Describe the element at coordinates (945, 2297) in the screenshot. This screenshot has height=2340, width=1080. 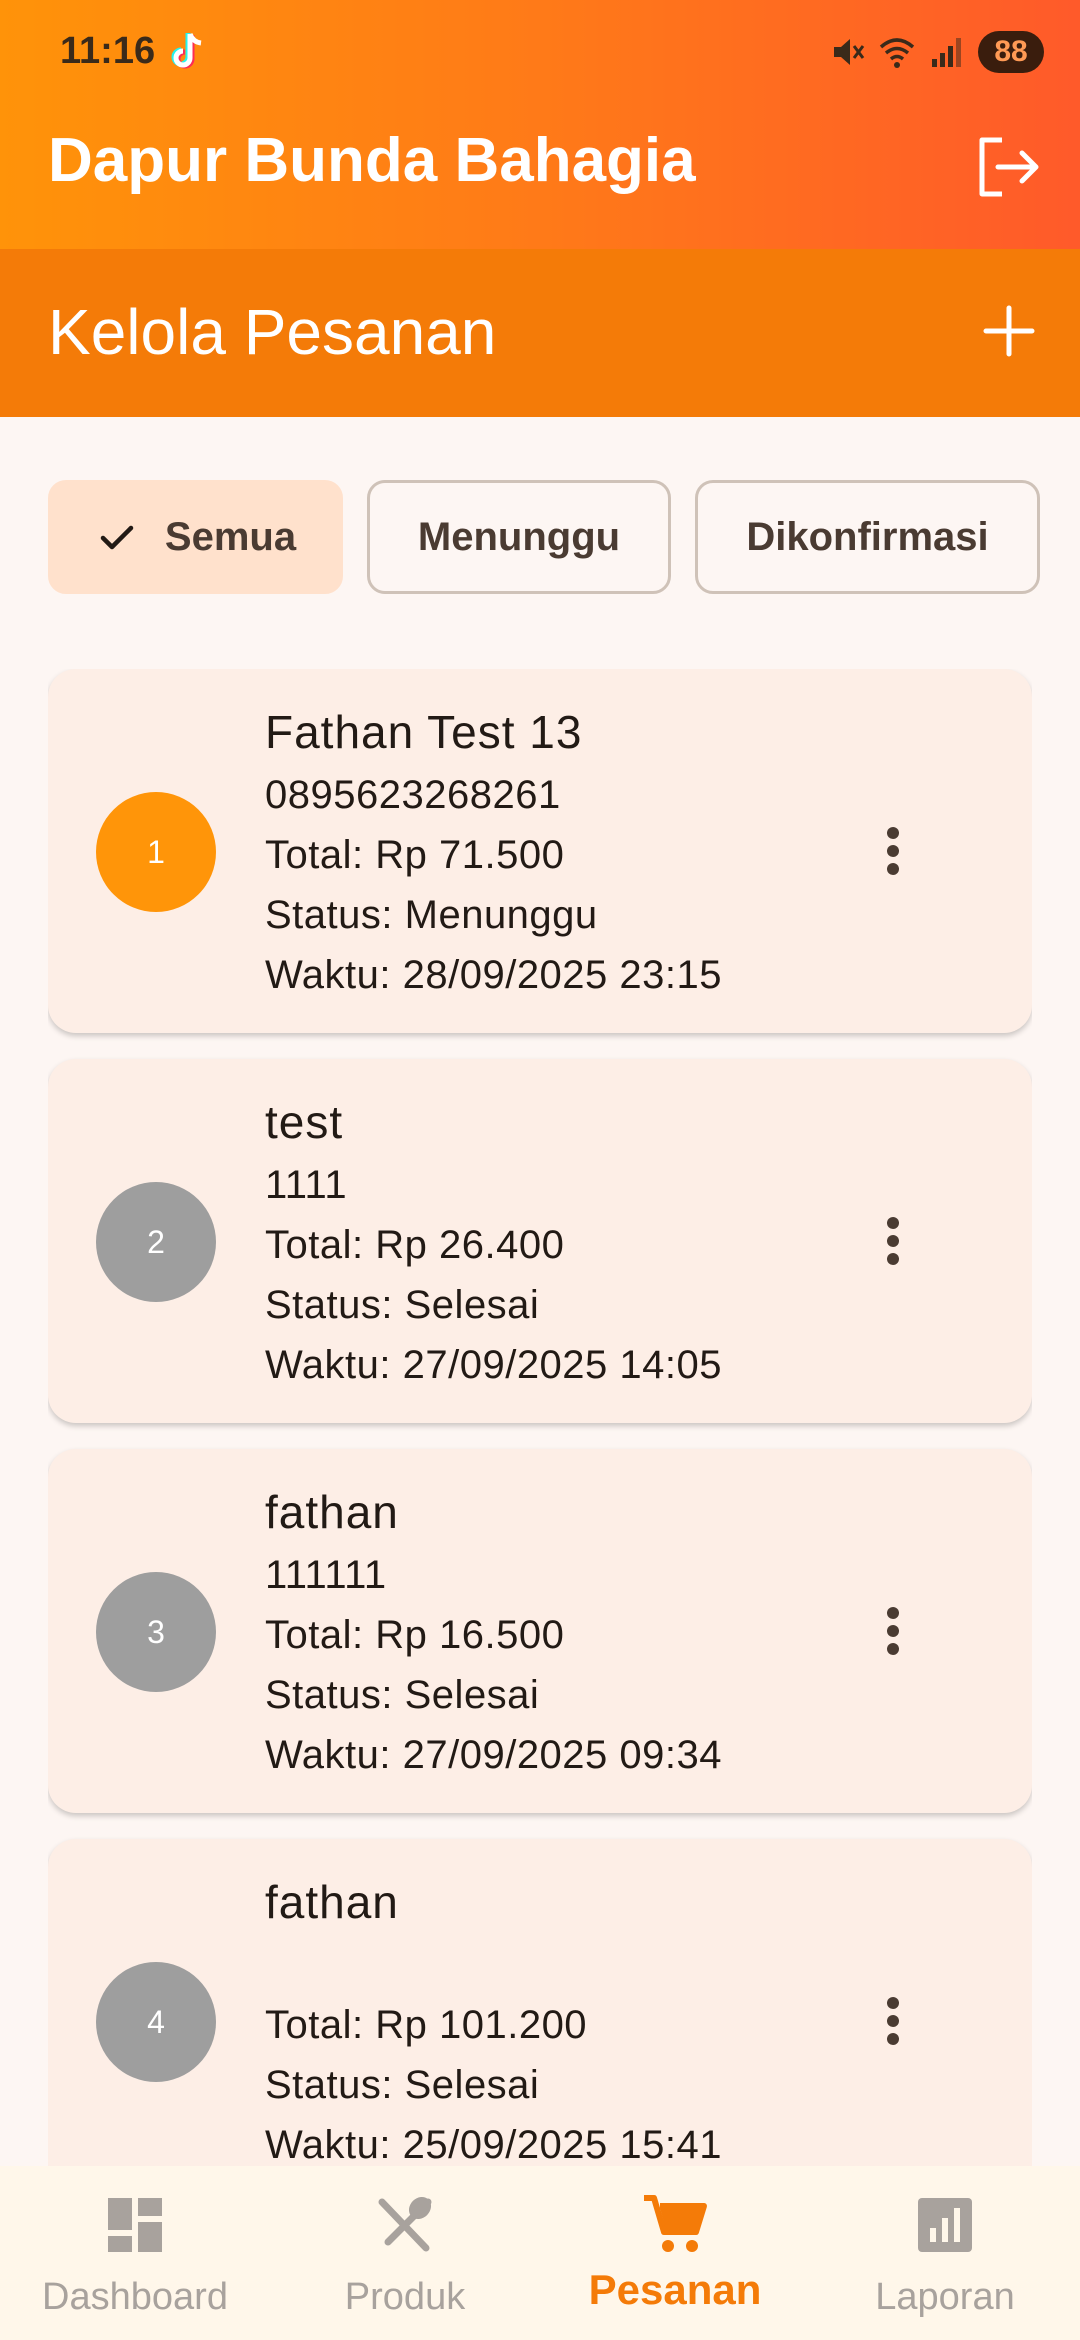
I see `nav-label: Laporan` at that location.